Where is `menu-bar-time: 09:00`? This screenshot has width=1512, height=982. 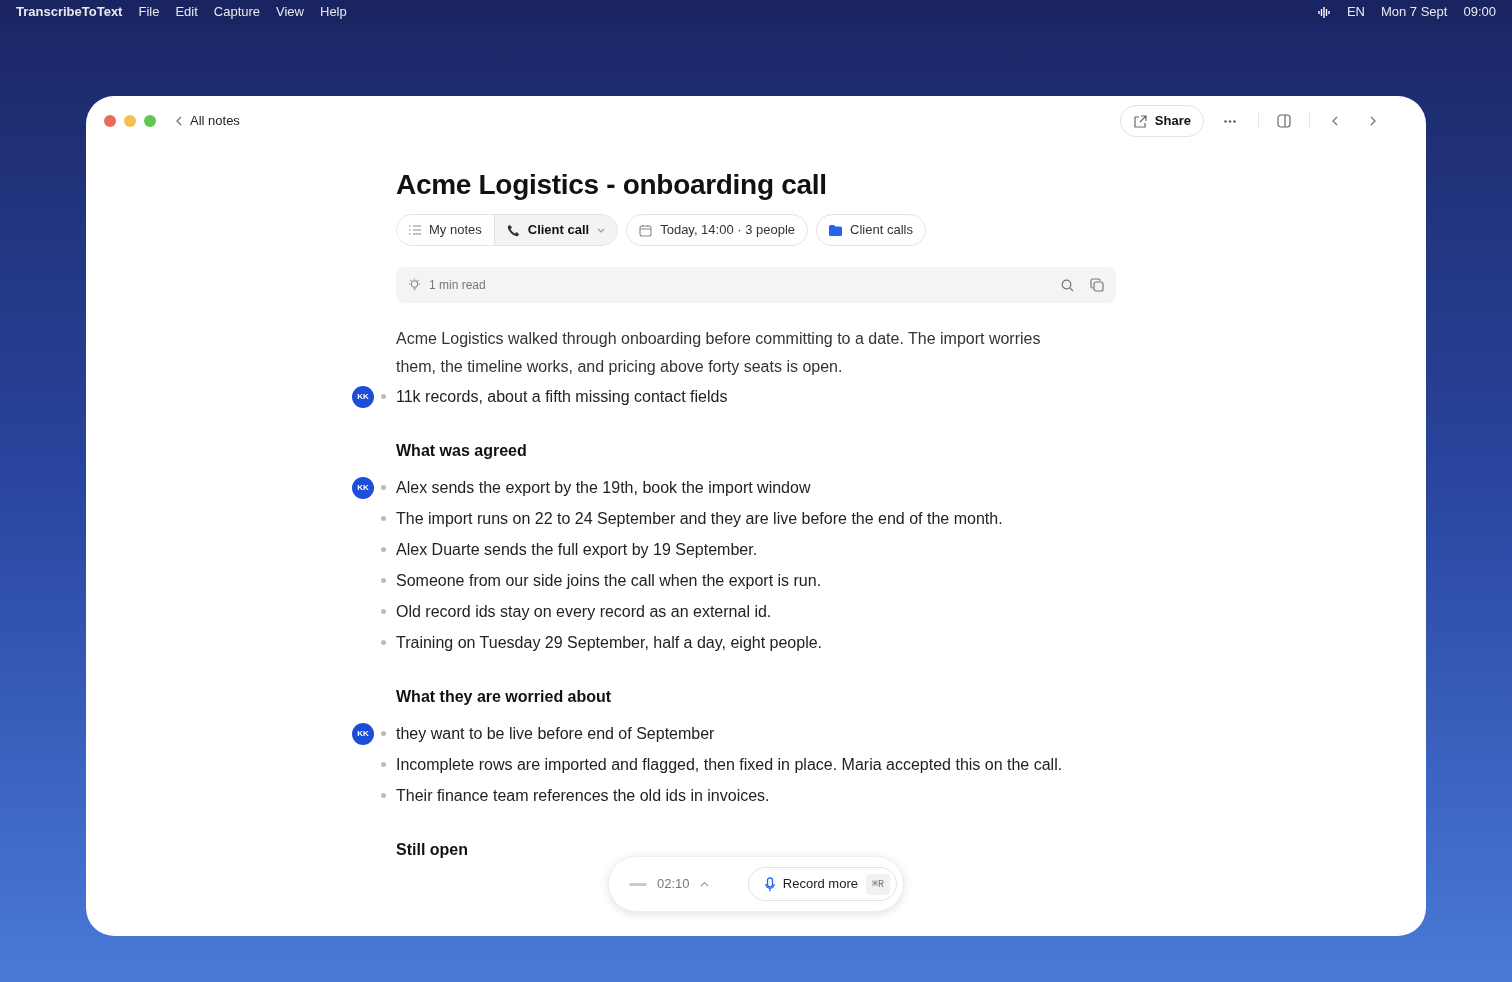
menu-bar-time: 09:00 is located at coordinates (1479, 12).